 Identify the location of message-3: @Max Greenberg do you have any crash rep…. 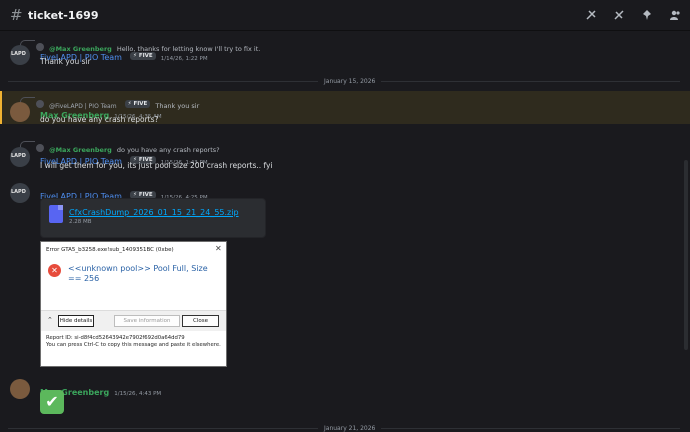
(340, 157).